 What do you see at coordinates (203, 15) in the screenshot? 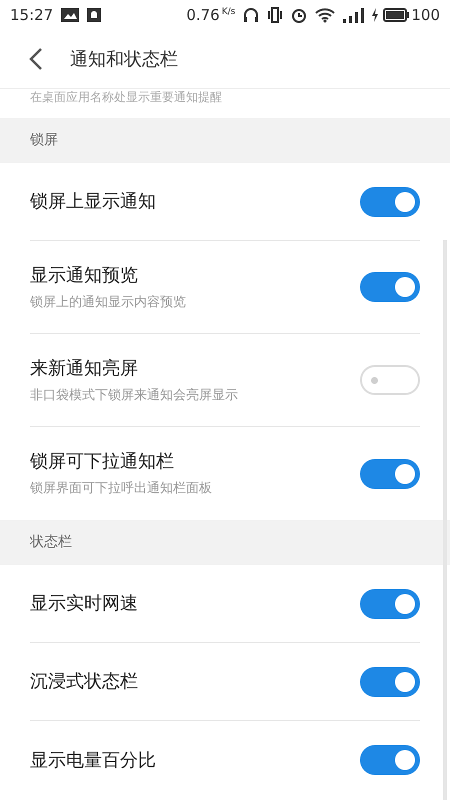
I see `network-speed: 0.76` at bounding box center [203, 15].